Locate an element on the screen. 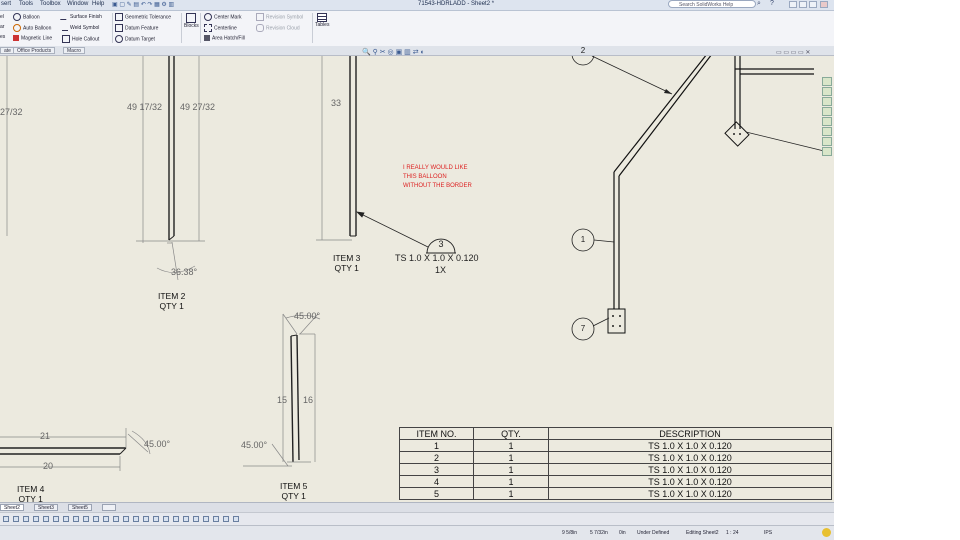  surface-finish-button: Surface Finish is located at coordinates (80, 16).